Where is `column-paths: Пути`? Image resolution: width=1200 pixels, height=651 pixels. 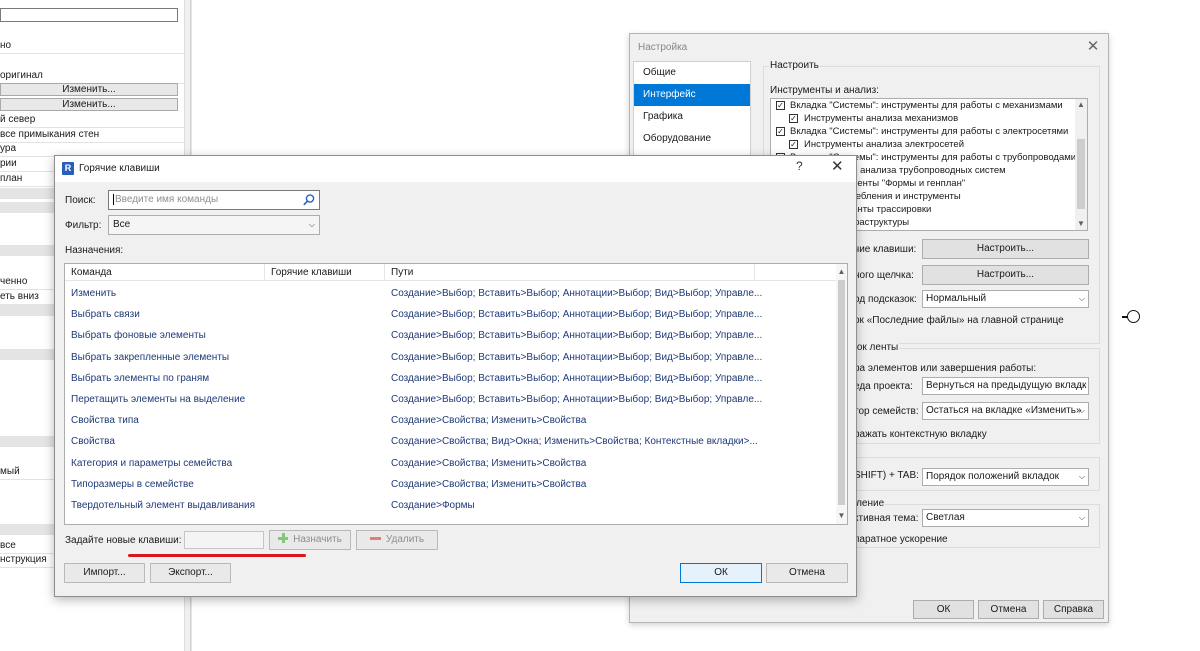
column-paths: Пути is located at coordinates (570, 272).